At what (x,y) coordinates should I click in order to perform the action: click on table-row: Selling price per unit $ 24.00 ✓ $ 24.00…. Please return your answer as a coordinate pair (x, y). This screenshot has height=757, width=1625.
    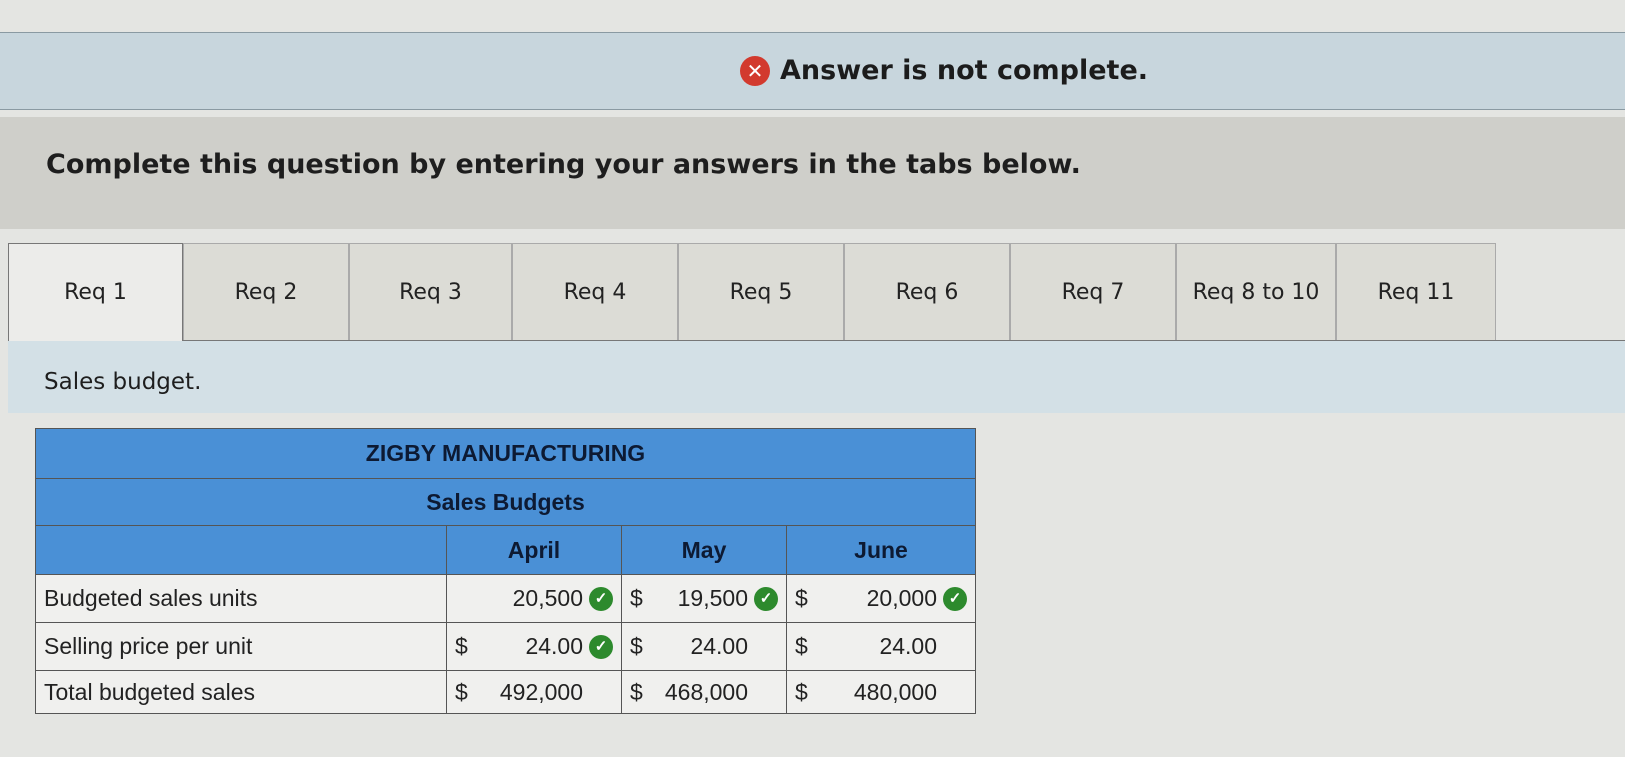
    Looking at the image, I should click on (505, 646).